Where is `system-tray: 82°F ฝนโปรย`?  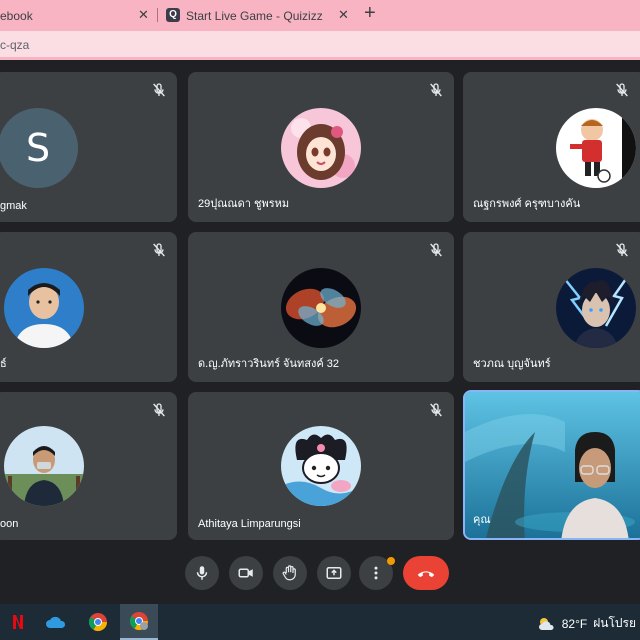 system-tray: 82°F ฝนโปรย is located at coordinates (587, 623).